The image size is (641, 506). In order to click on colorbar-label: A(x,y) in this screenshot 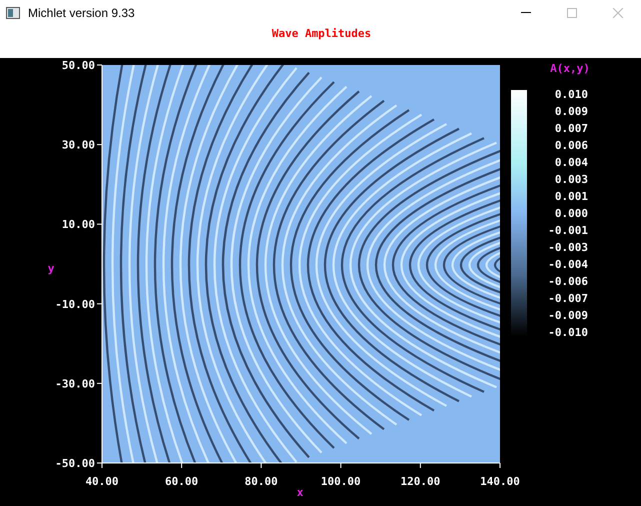, I will do `click(570, 68)`.